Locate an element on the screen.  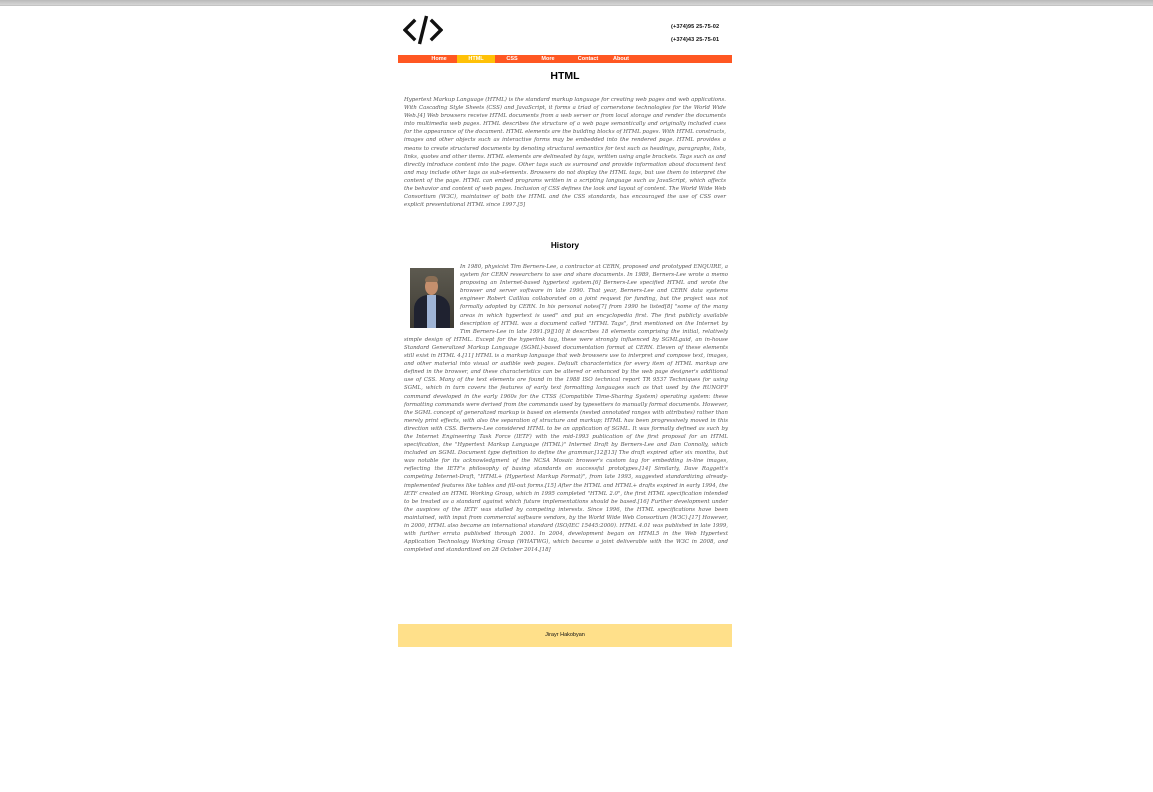
nav-item-about: About is located at coordinates (621, 59).